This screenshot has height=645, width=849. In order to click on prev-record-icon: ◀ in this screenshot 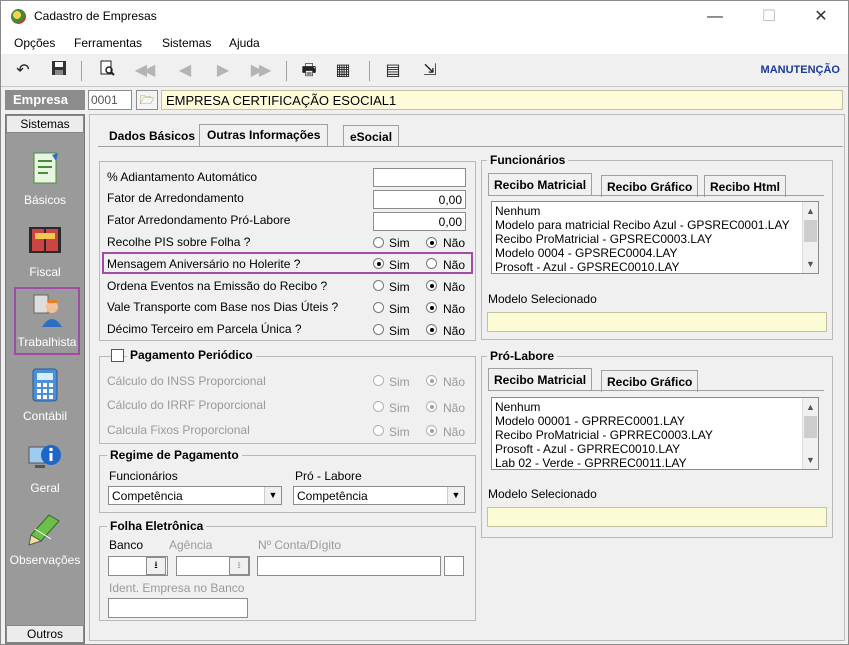, I will do `click(183, 71)`.